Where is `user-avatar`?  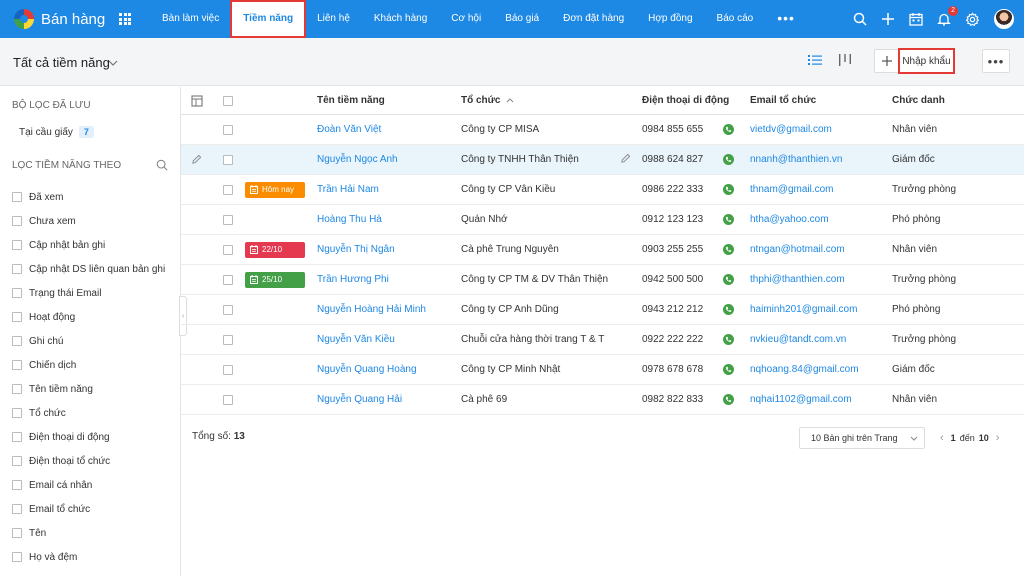
user-avatar is located at coordinates (1004, 19).